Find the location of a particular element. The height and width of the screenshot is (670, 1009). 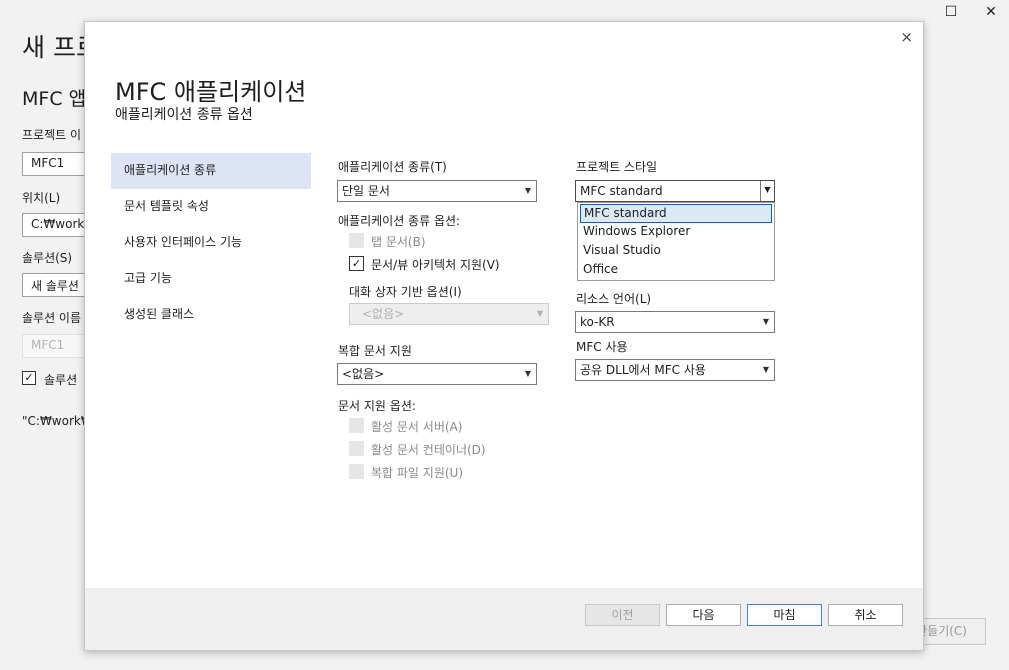

next-button: 다음 is located at coordinates (703, 615).